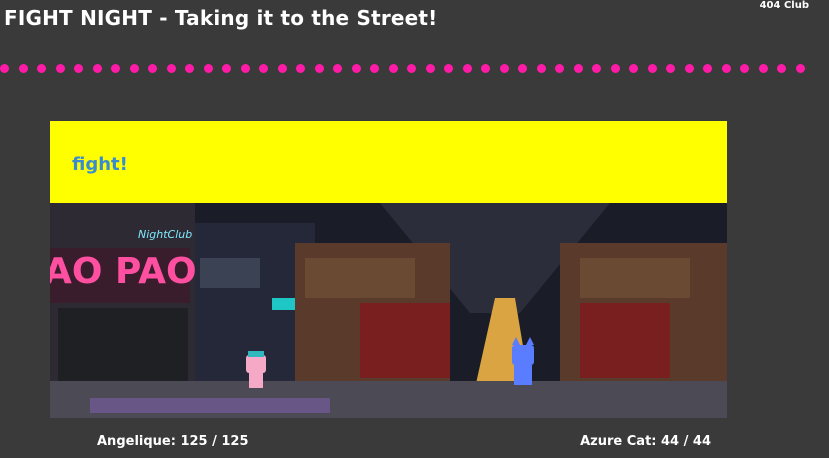 Image resolution: width=829 pixels, height=458 pixels. I want to click on player-fighter, so click(256, 369).